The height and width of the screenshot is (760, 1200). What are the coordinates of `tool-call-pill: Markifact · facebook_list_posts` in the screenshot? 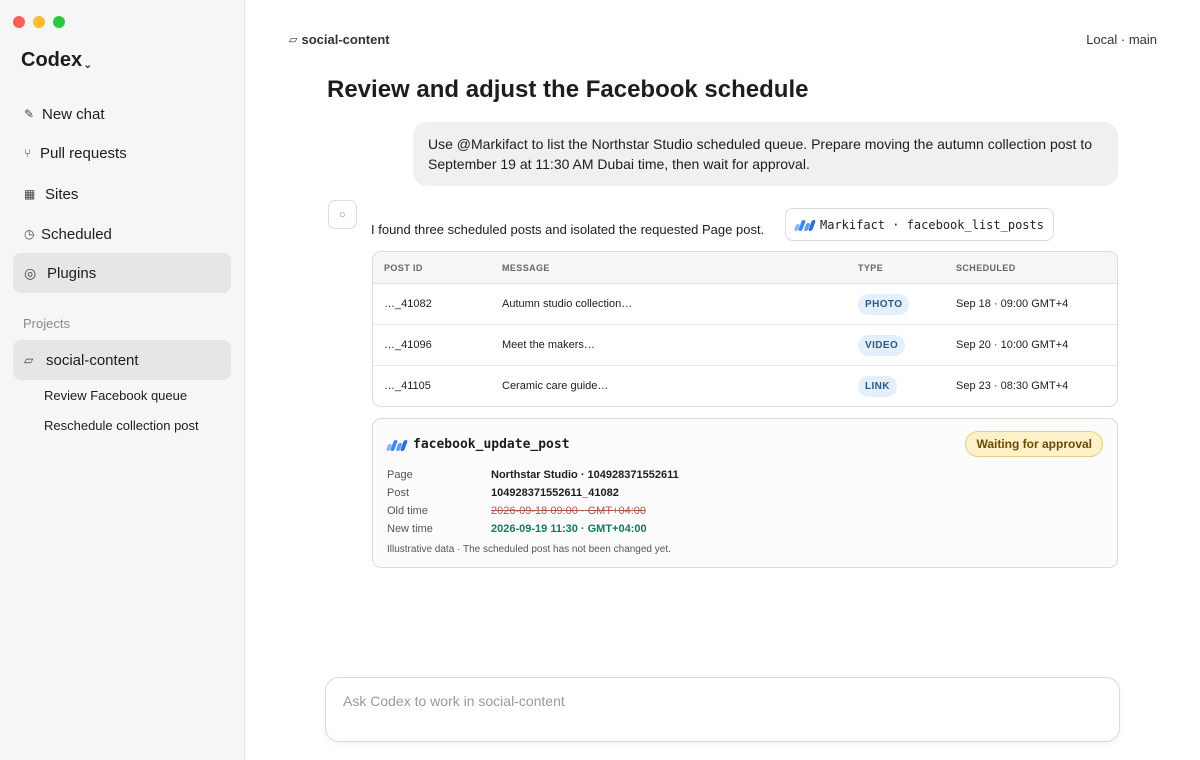 It's located at (919, 224).